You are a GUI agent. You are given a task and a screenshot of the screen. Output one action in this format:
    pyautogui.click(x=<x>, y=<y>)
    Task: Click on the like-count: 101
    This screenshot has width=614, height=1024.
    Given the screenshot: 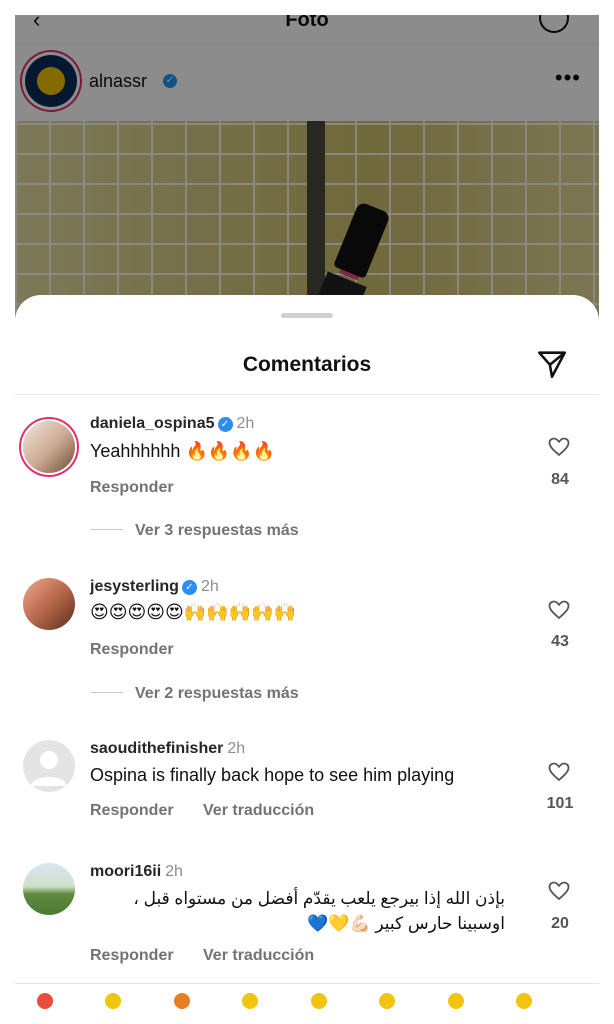 What is the action you would take?
    pyautogui.click(x=560, y=803)
    